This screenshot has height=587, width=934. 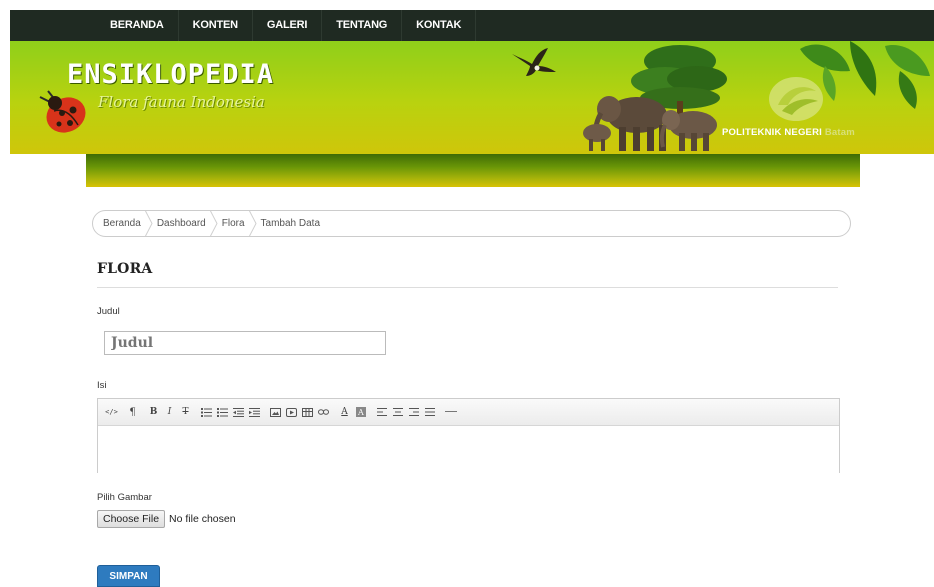 What do you see at coordinates (206, 412) in the screenshot?
I see `unordered-list-icon` at bounding box center [206, 412].